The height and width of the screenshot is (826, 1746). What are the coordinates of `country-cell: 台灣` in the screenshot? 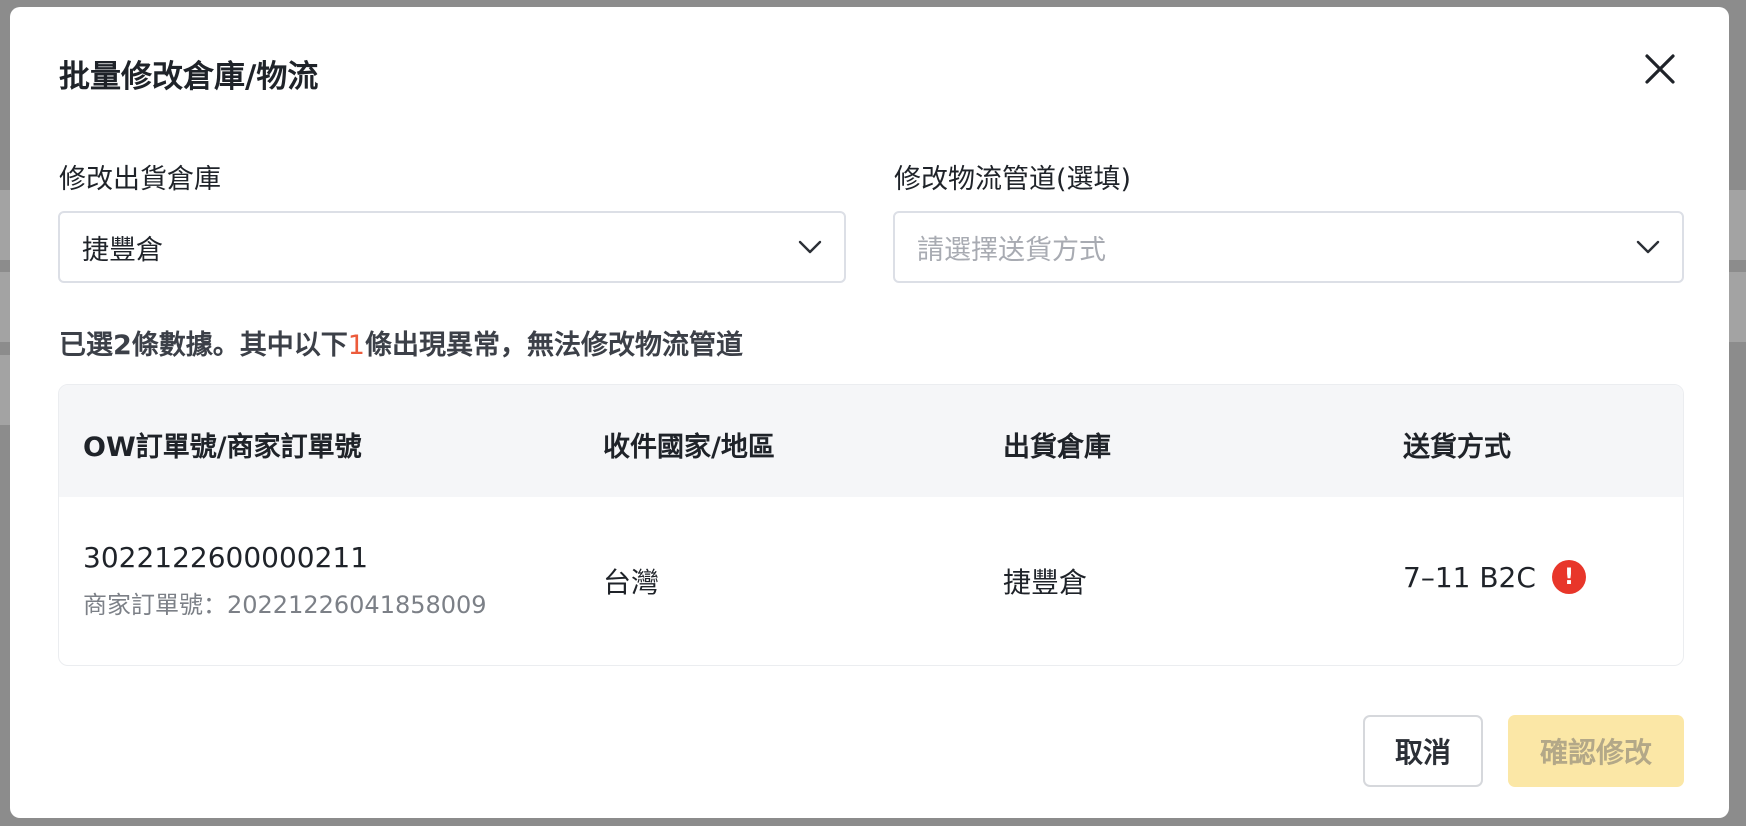 It's located at (631, 582).